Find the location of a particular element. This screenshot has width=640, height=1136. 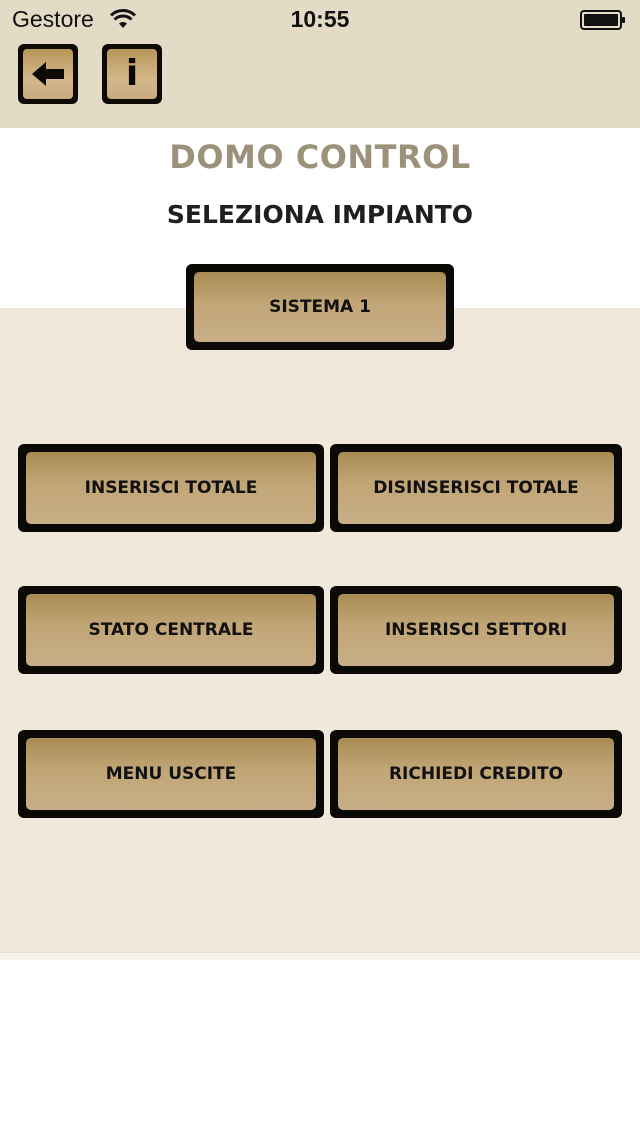

arm-all-label: INSERISCI TOTALE is located at coordinates (171, 488).